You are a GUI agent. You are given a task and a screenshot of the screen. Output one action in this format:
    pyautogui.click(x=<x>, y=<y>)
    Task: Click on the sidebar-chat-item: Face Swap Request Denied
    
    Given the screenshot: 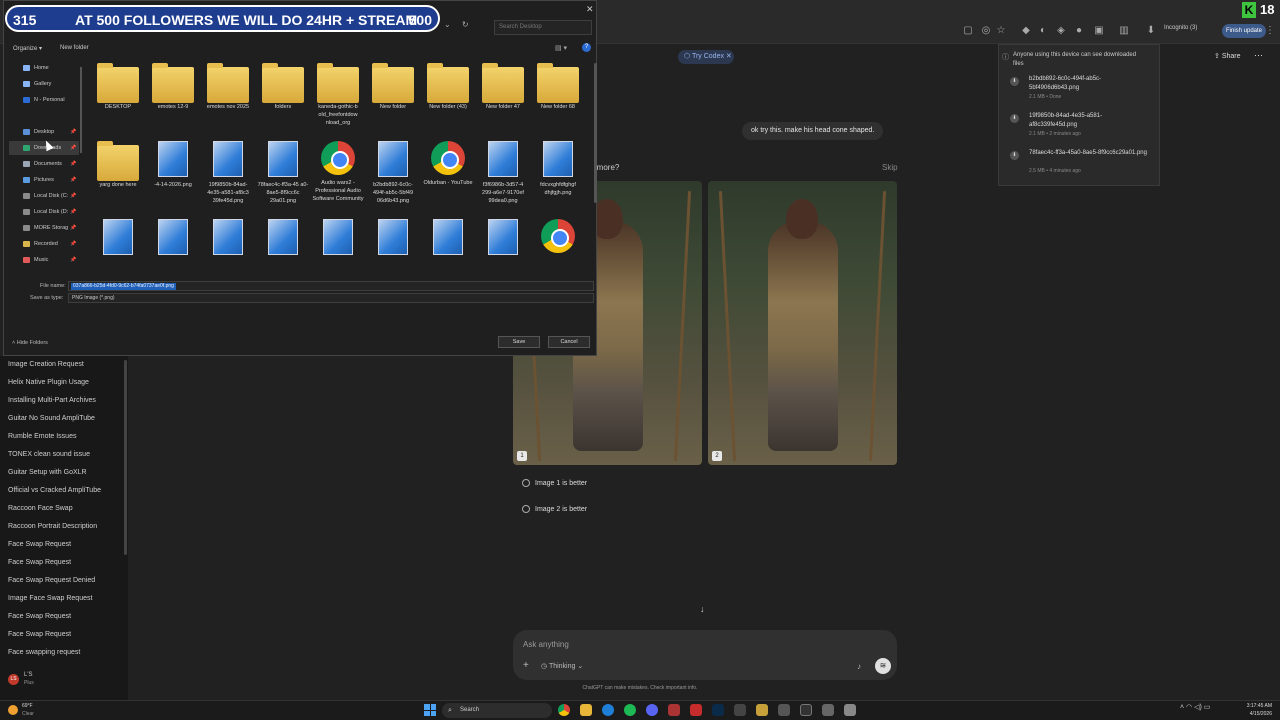 What is the action you would take?
    pyautogui.click(x=51, y=580)
    